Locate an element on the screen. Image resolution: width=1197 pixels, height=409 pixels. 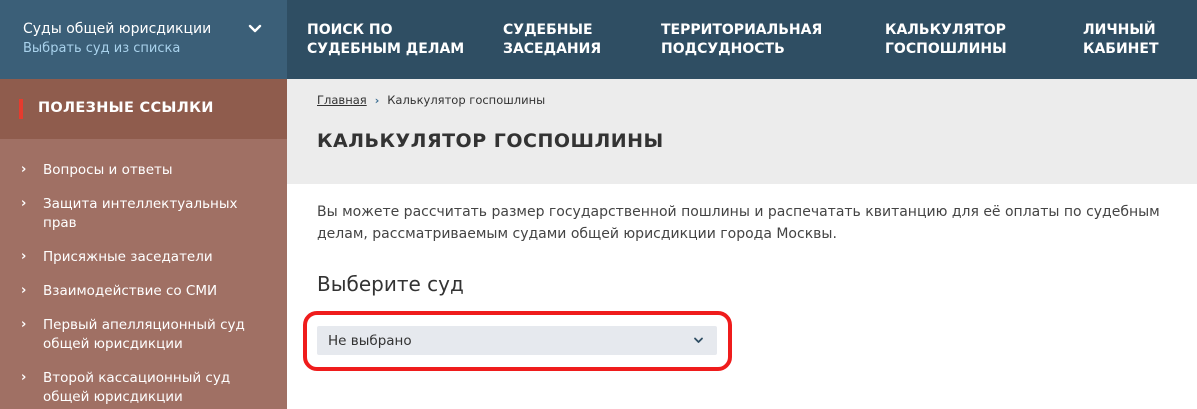
nav-label-line: Территориальная is located at coordinates (742, 30).